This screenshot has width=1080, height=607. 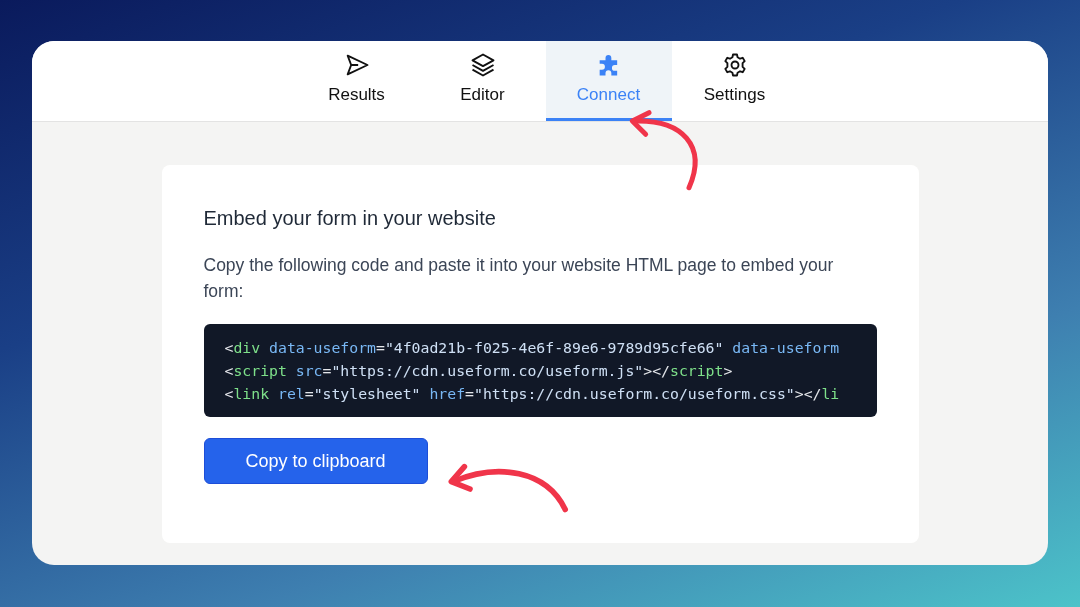 What do you see at coordinates (356, 81) in the screenshot?
I see `tab: Results` at bounding box center [356, 81].